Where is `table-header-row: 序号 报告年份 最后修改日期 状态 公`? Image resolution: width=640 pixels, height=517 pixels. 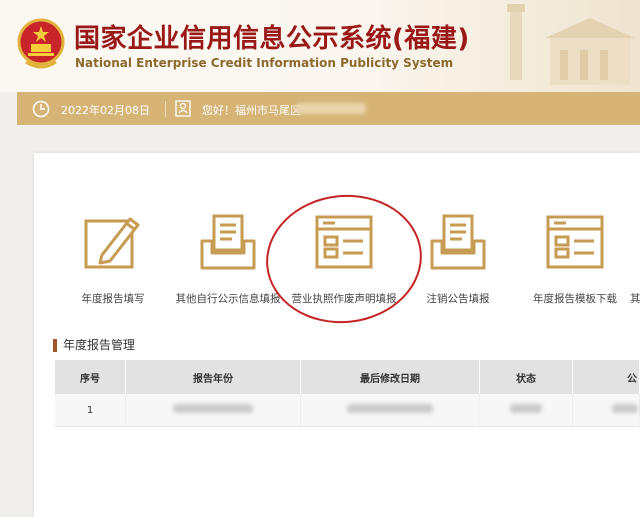 table-header-row: 序号 报告年份 最后修改日期 状态 公 is located at coordinates (347, 377).